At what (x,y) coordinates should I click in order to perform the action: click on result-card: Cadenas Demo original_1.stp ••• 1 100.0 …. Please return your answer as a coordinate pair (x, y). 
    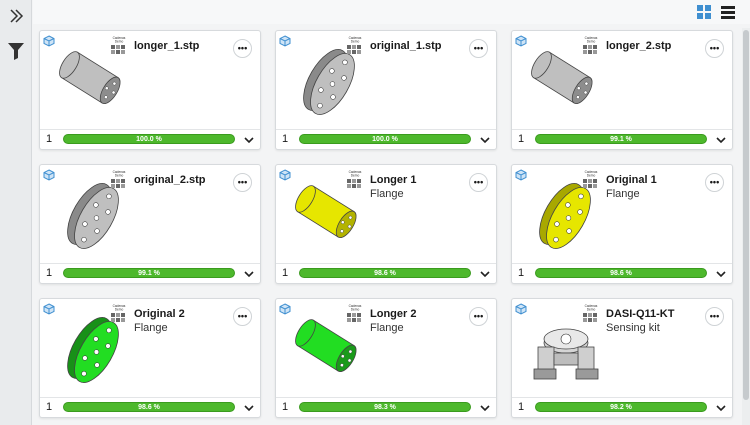
    Looking at the image, I should click on (386, 90).